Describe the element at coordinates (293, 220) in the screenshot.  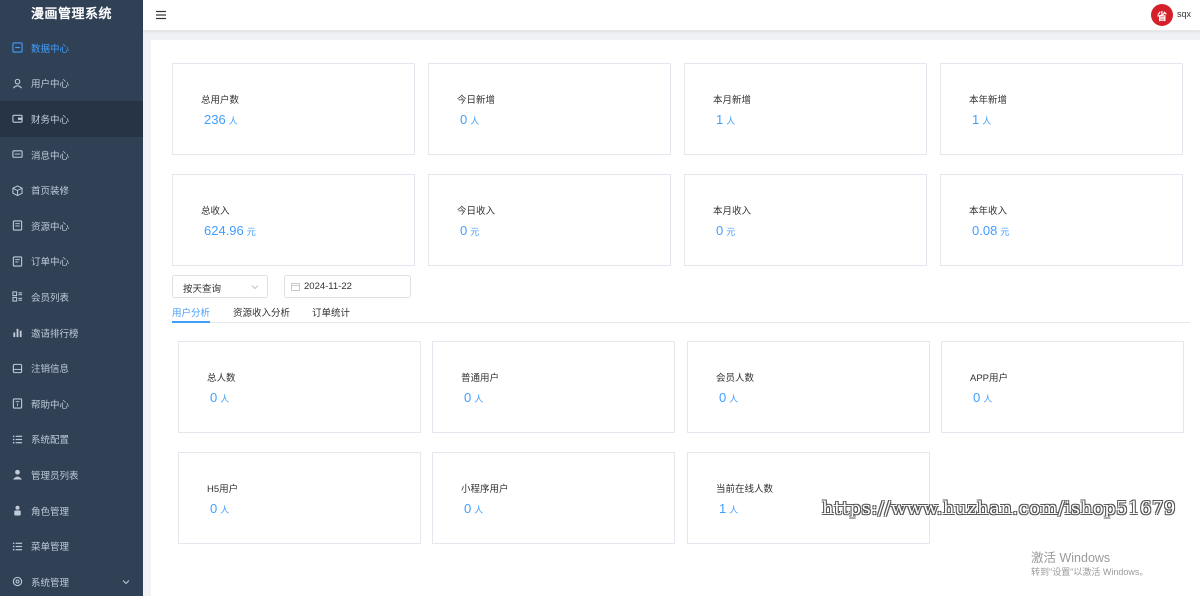
I see `stat-card-total-income: 总收入 624.96 元` at that location.